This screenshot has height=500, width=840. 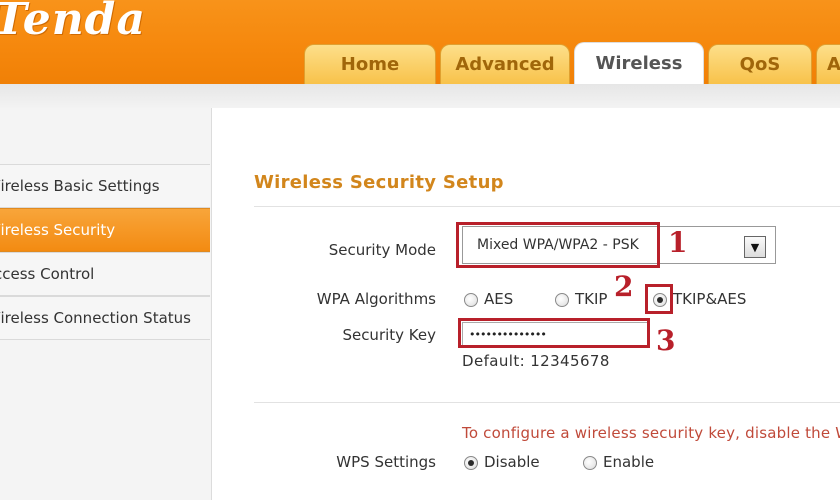 What do you see at coordinates (629, 462) in the screenshot?
I see `radio-wps-enable-label: Enable` at bounding box center [629, 462].